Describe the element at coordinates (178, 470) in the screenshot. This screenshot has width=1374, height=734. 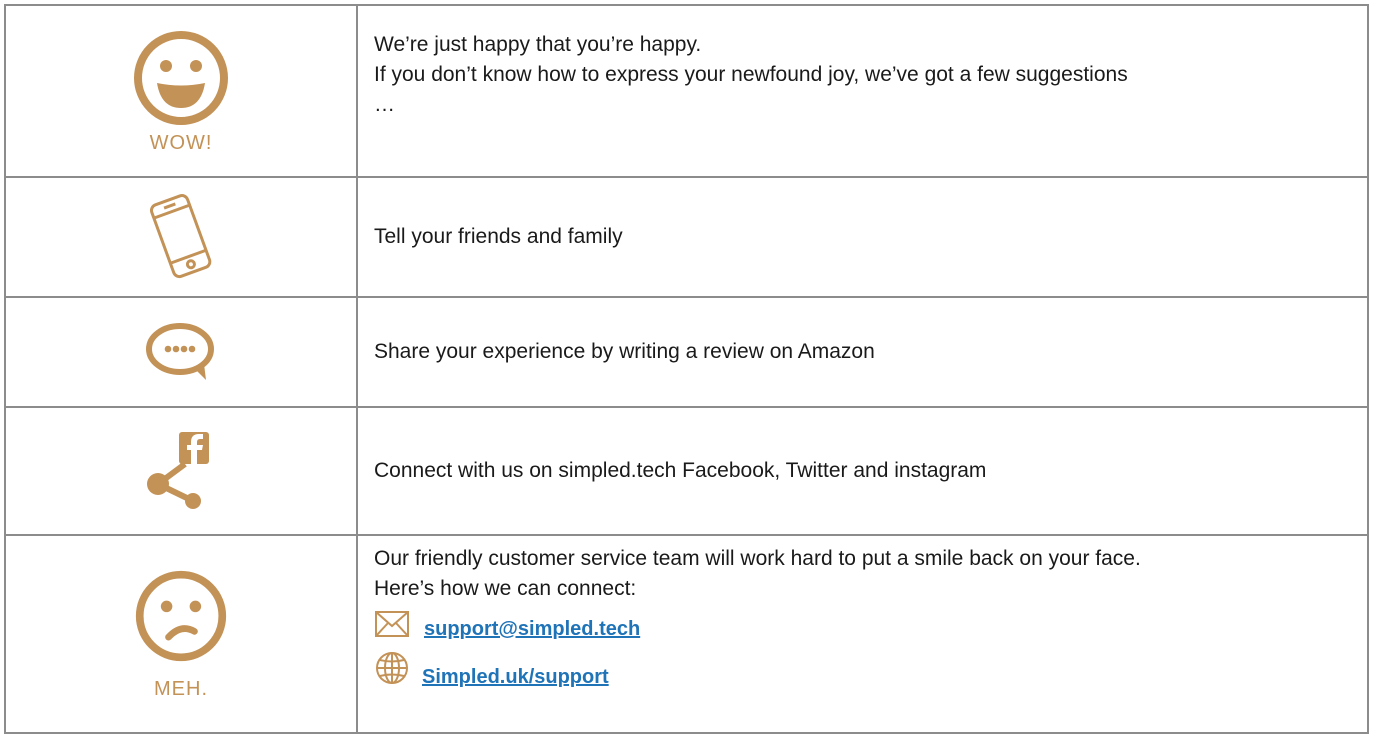
I see `facebook-share-icon` at that location.